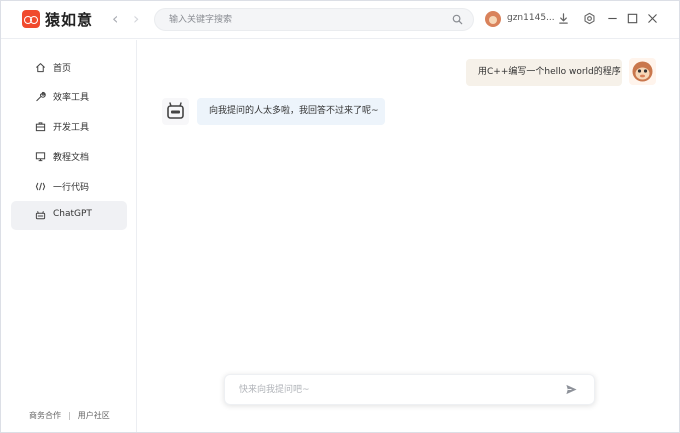 The height and width of the screenshot is (433, 680). What do you see at coordinates (71, 98) in the screenshot?
I see `sidebar-item-label: 效率工具` at bounding box center [71, 98].